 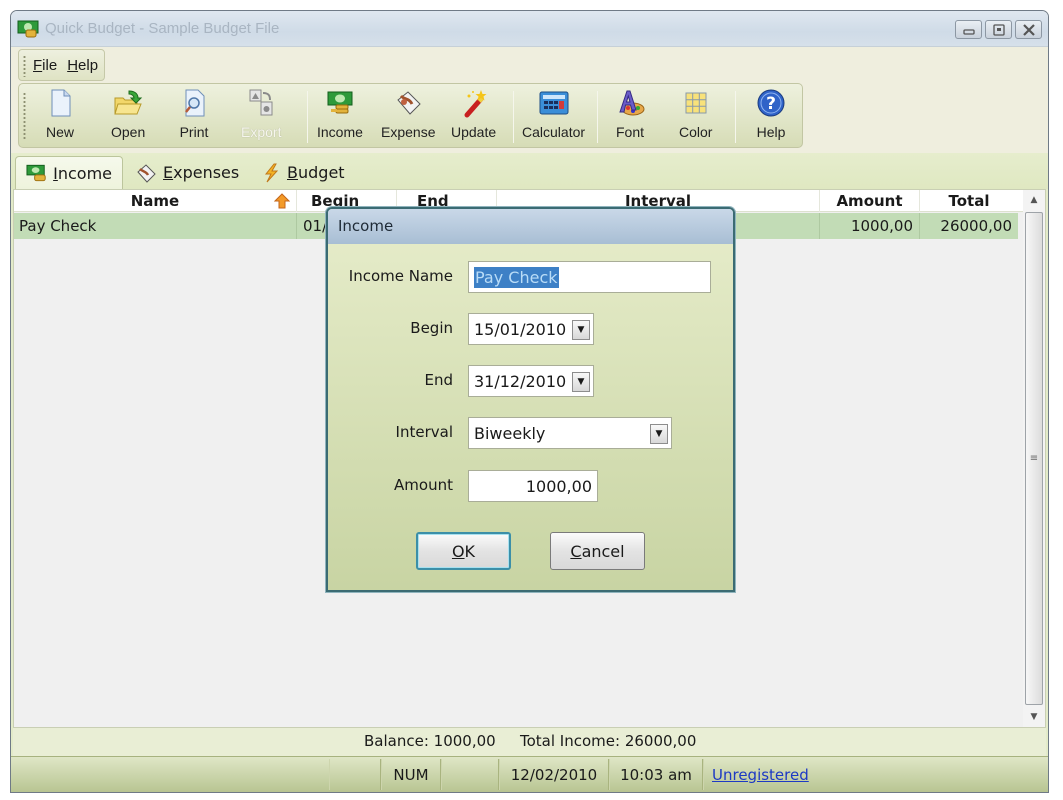 I want to click on income-name-input: Pay Check, so click(x=589, y=277).